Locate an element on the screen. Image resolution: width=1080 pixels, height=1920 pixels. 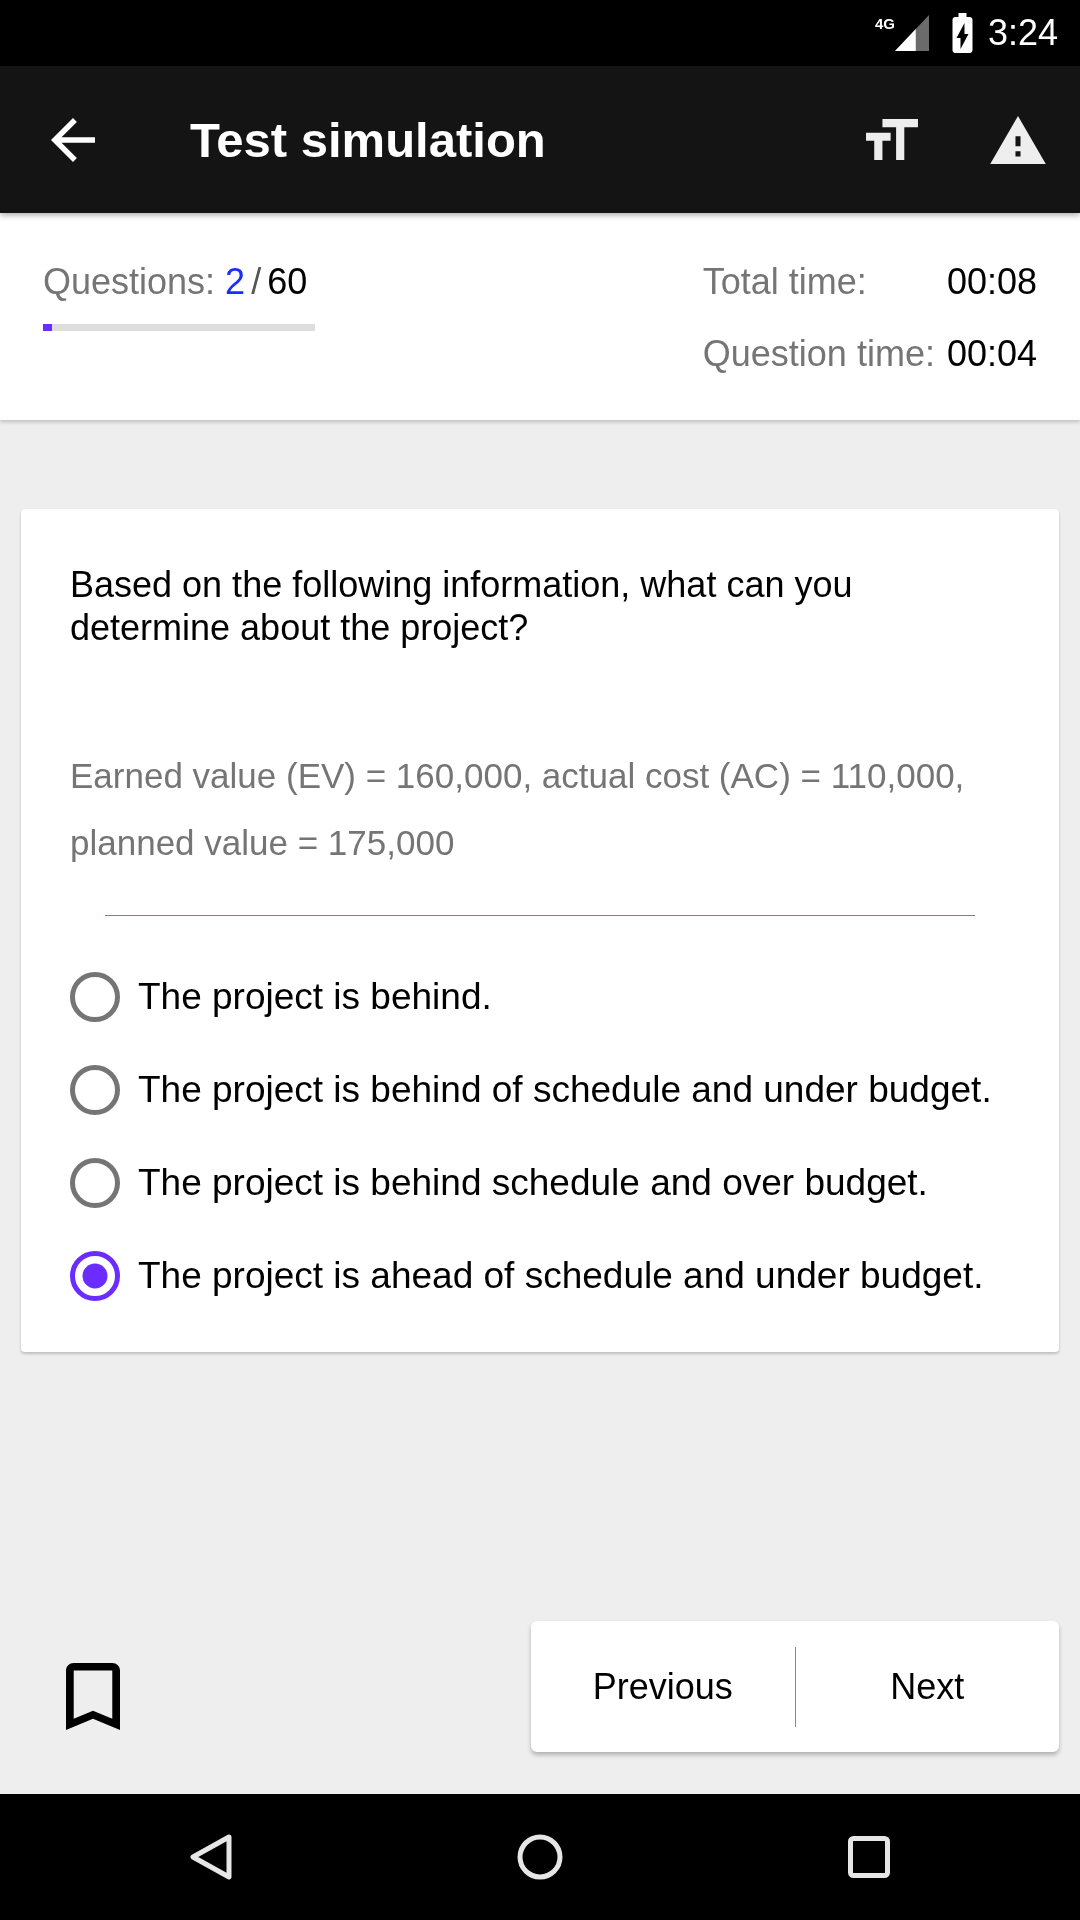
option-text: The project is behind schedule and over budget. is located at coordinates (533, 1182).